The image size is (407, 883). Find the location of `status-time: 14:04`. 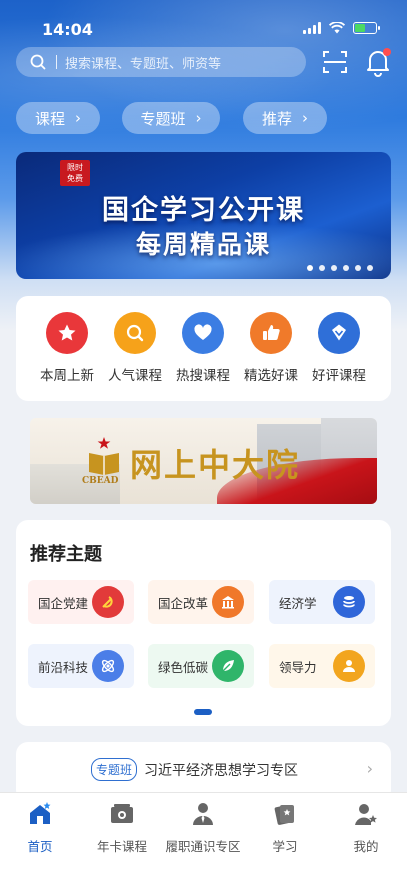

status-time: 14:04 is located at coordinates (67, 29).